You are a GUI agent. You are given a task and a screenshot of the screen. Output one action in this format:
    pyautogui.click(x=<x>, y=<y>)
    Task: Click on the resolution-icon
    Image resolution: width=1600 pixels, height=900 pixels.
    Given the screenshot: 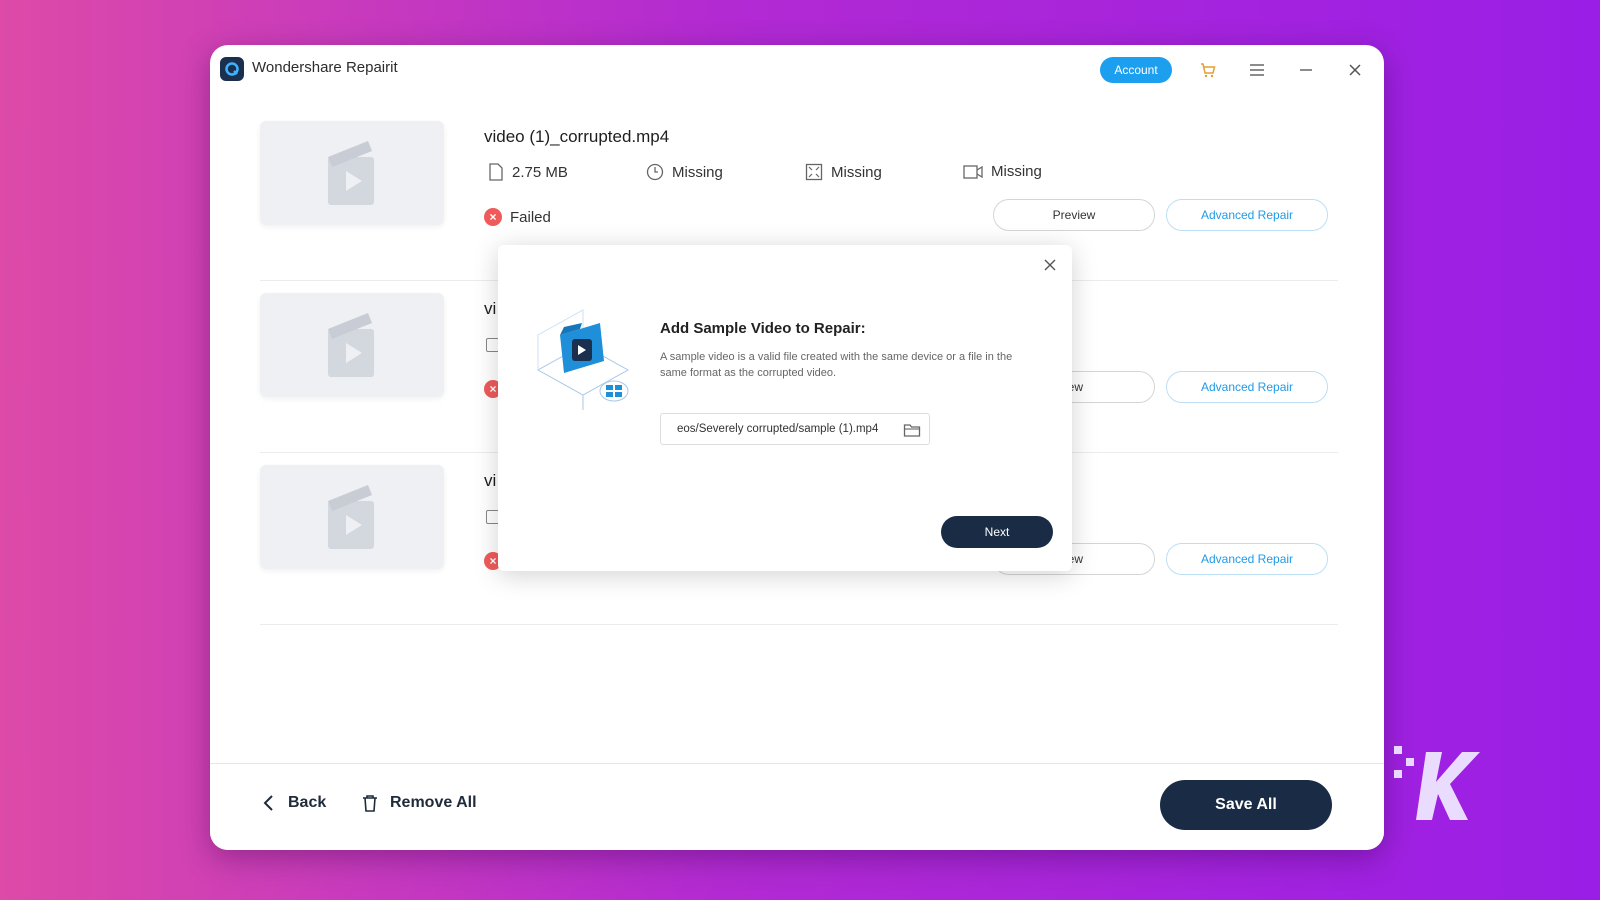 What is the action you would take?
    pyautogui.click(x=814, y=172)
    